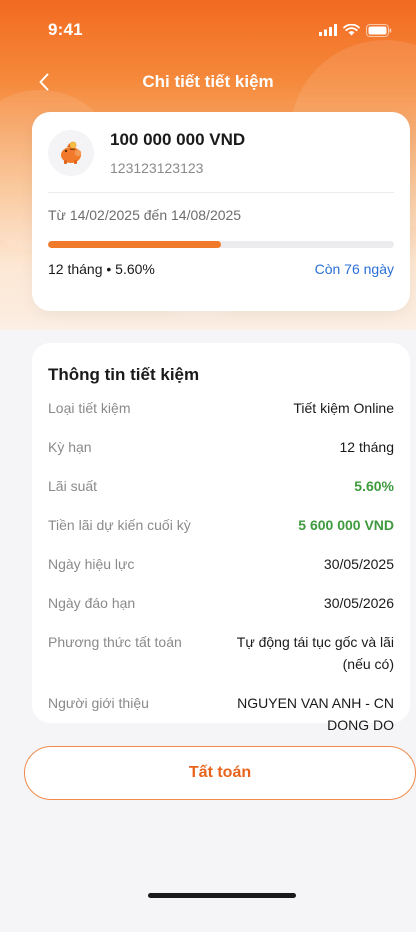 This screenshot has height=932, width=416. I want to click on status-bar: 9:41, so click(208, 30).